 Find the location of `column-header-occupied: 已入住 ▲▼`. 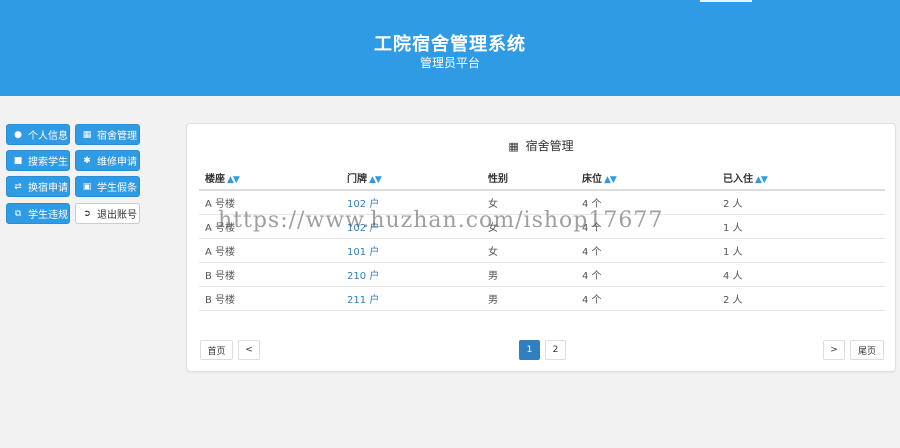

column-header-occupied: 已入住 ▲▼ is located at coordinates (801, 178).